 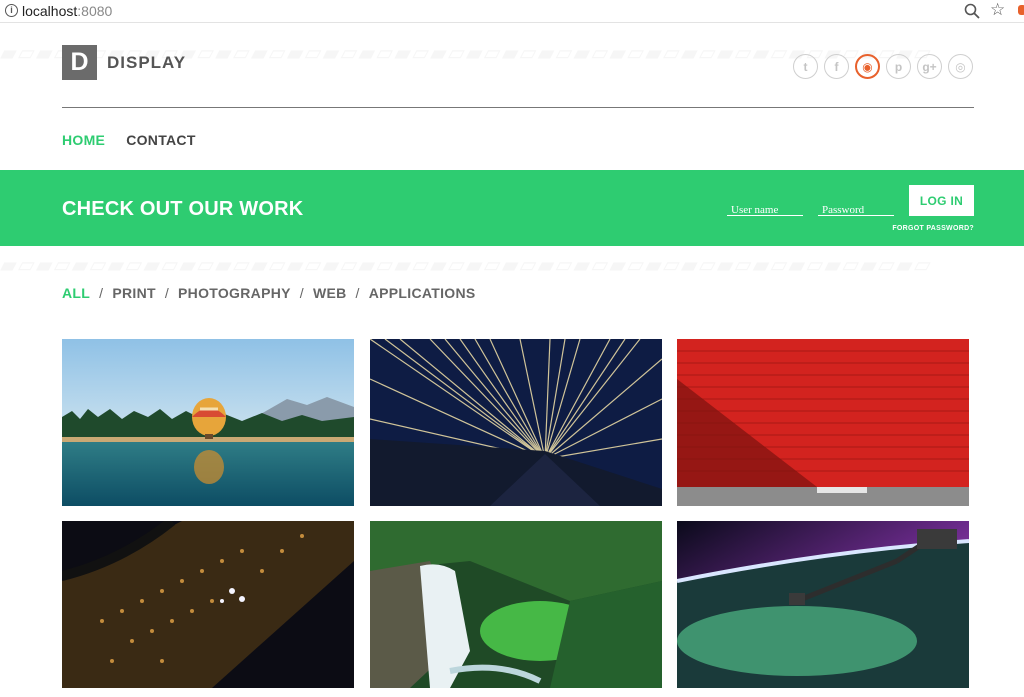 What do you see at coordinates (997, 10) in the screenshot?
I see `bookmark-star-icon: ☆` at bounding box center [997, 10].